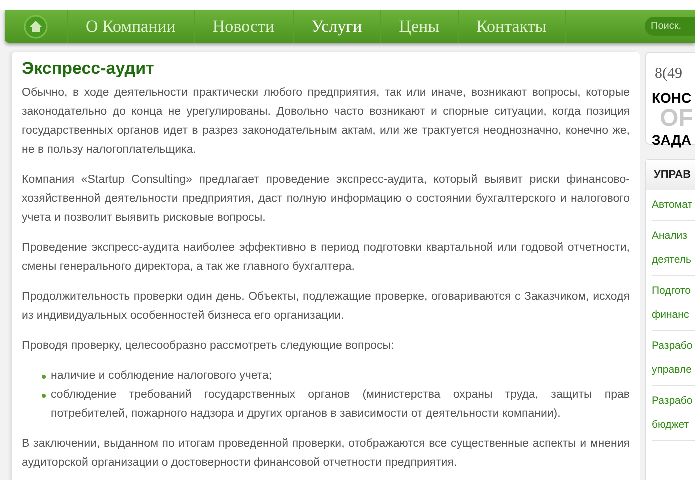 This screenshot has height=480, width=695. I want to click on nav-link: О Компании, so click(131, 27).